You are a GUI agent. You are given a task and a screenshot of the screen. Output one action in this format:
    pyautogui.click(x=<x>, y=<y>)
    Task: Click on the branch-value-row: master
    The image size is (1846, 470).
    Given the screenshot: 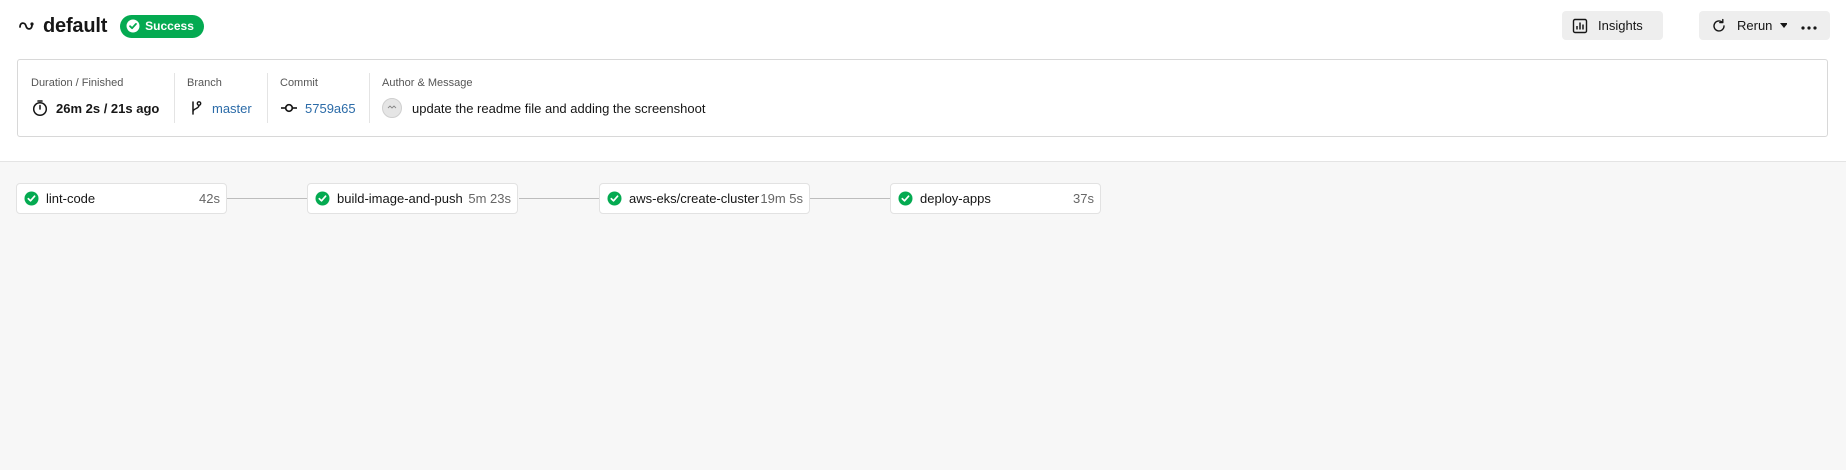 What is the action you would take?
    pyautogui.click(x=227, y=108)
    